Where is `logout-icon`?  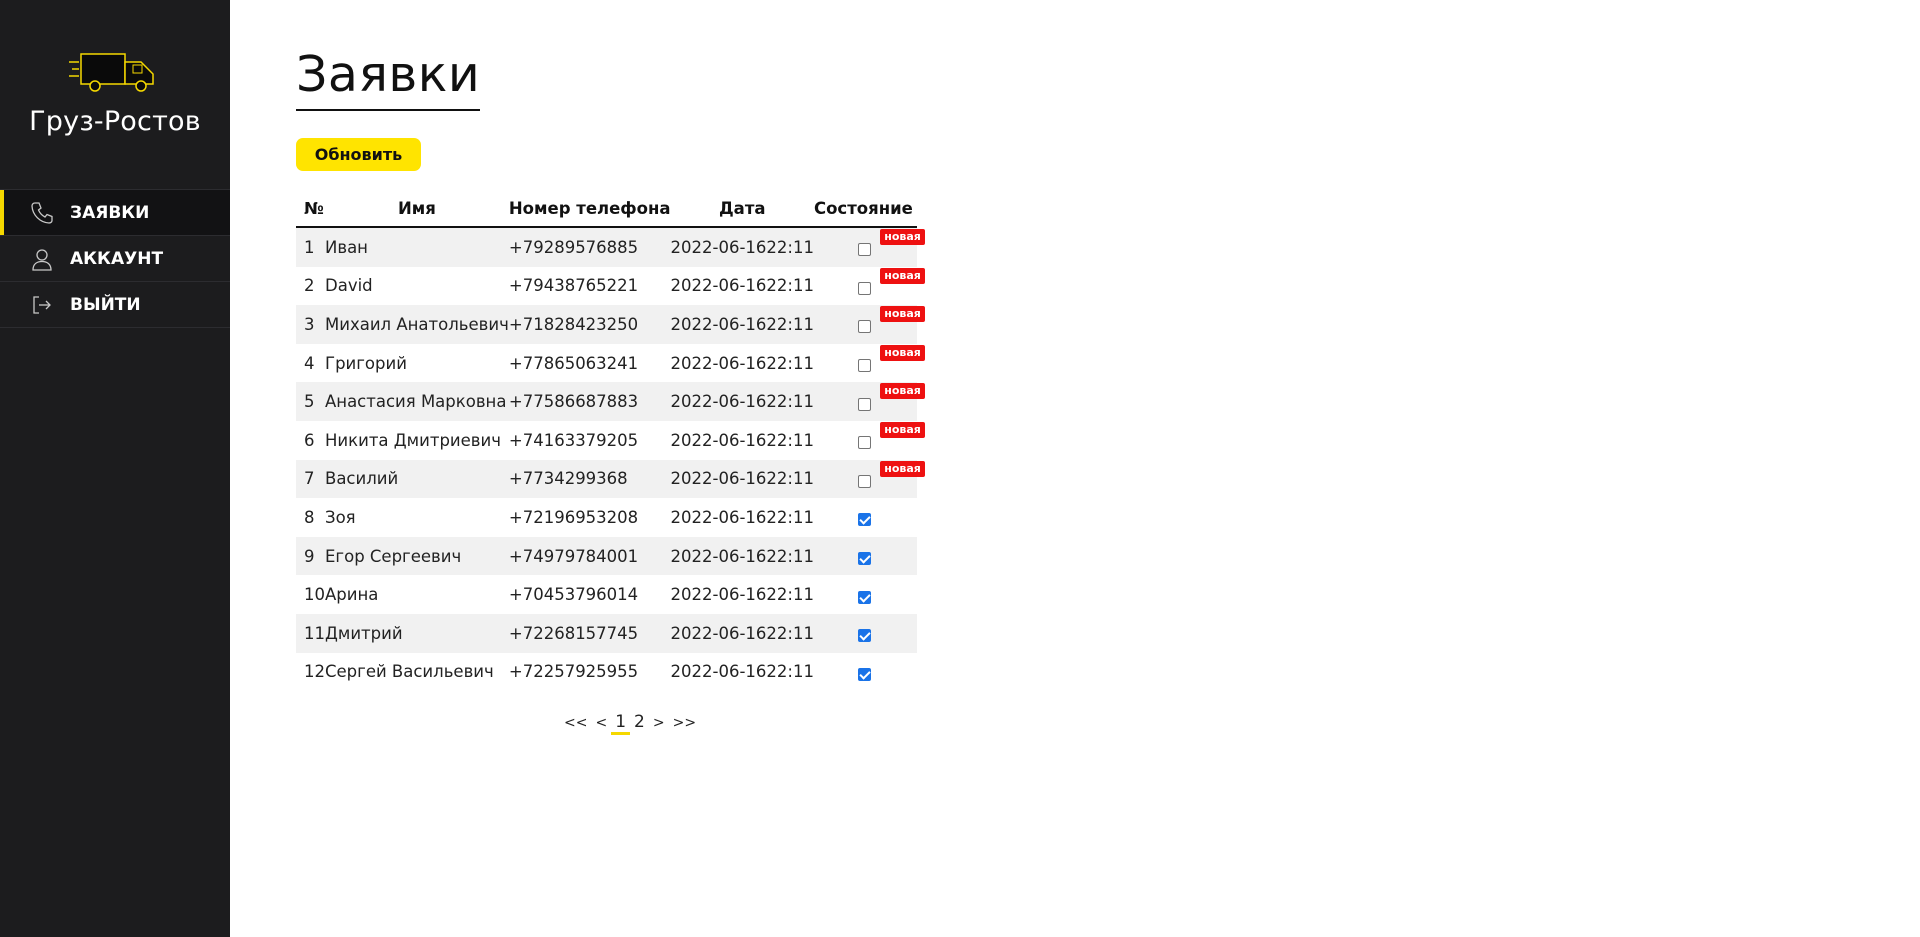
logout-icon is located at coordinates (42, 305).